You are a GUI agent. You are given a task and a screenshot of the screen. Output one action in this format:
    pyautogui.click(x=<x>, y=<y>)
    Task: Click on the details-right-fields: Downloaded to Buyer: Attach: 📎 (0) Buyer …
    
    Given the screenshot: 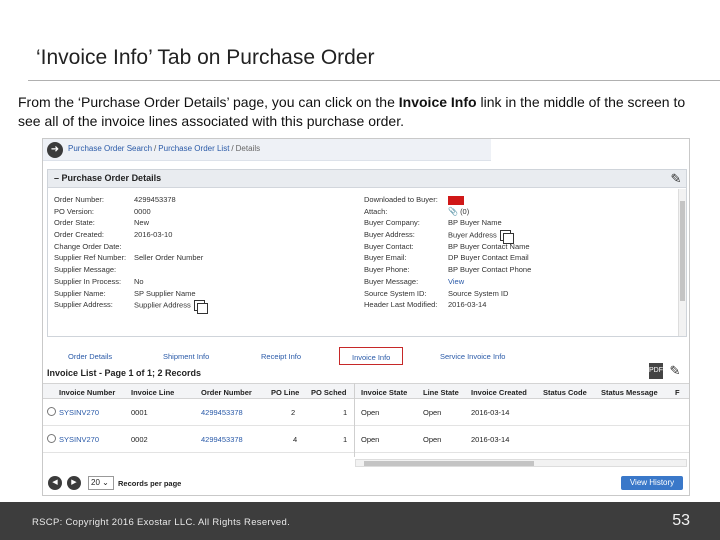 What is the action you would take?
    pyautogui.click(x=519, y=253)
    